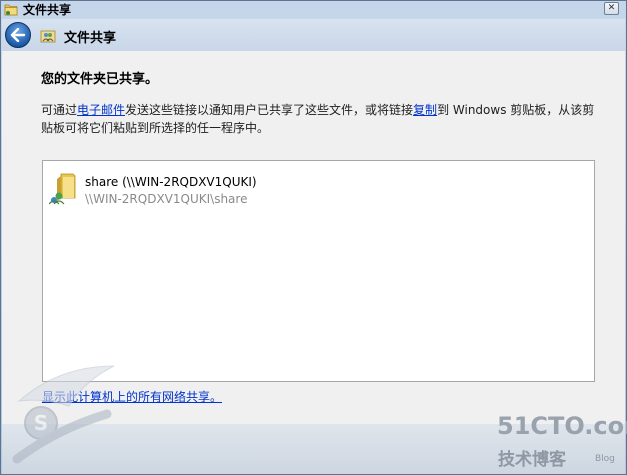  Describe the element at coordinates (101, 110) in the screenshot. I see `email-link: 电子邮件` at that location.